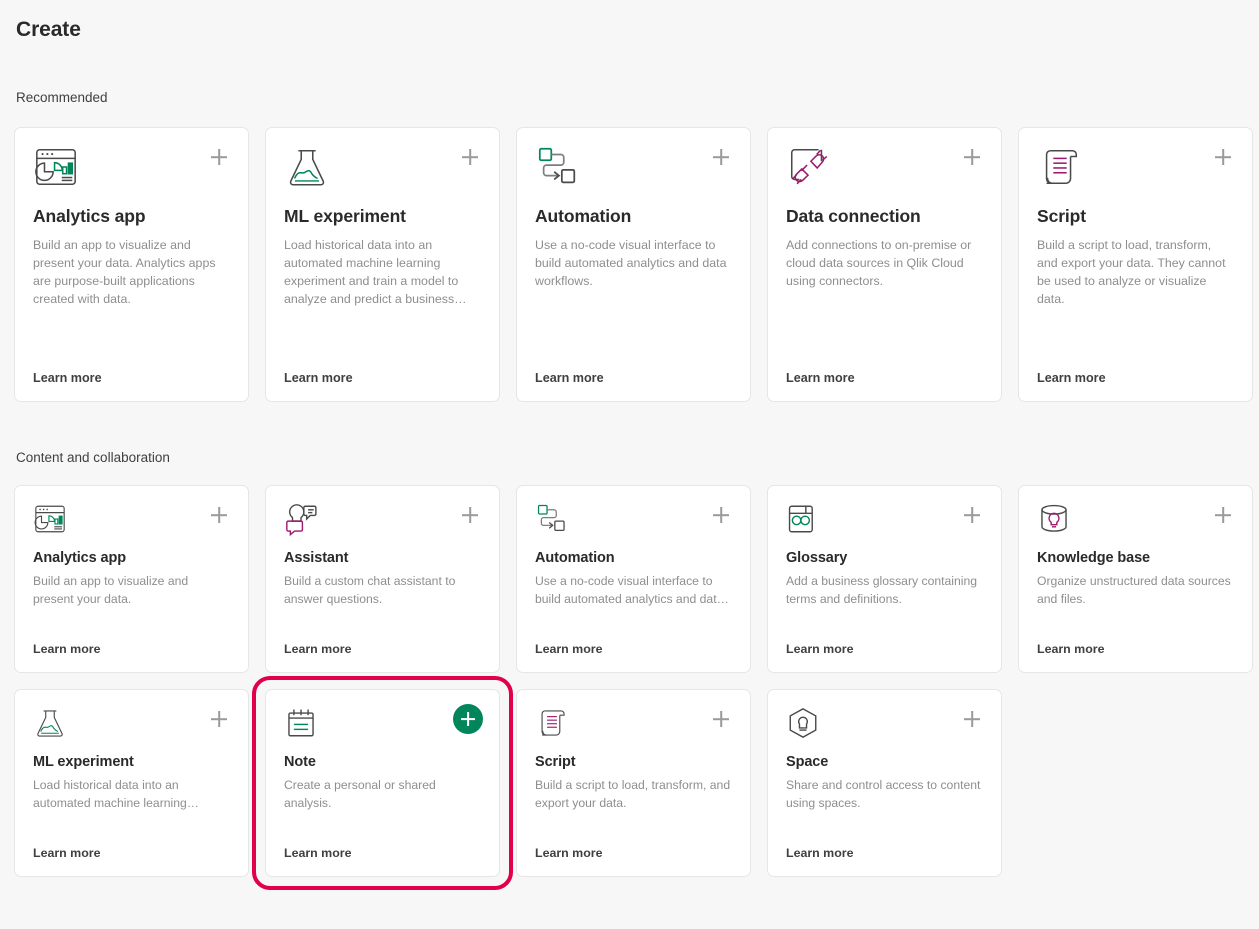 The width and height of the screenshot is (1259, 929). What do you see at coordinates (817, 558) in the screenshot?
I see `card-title: Glossary` at bounding box center [817, 558].